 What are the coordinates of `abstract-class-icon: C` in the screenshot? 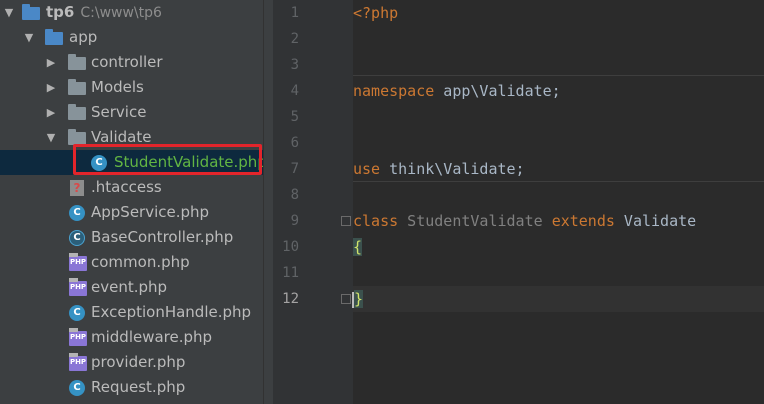 It's located at (77, 238).